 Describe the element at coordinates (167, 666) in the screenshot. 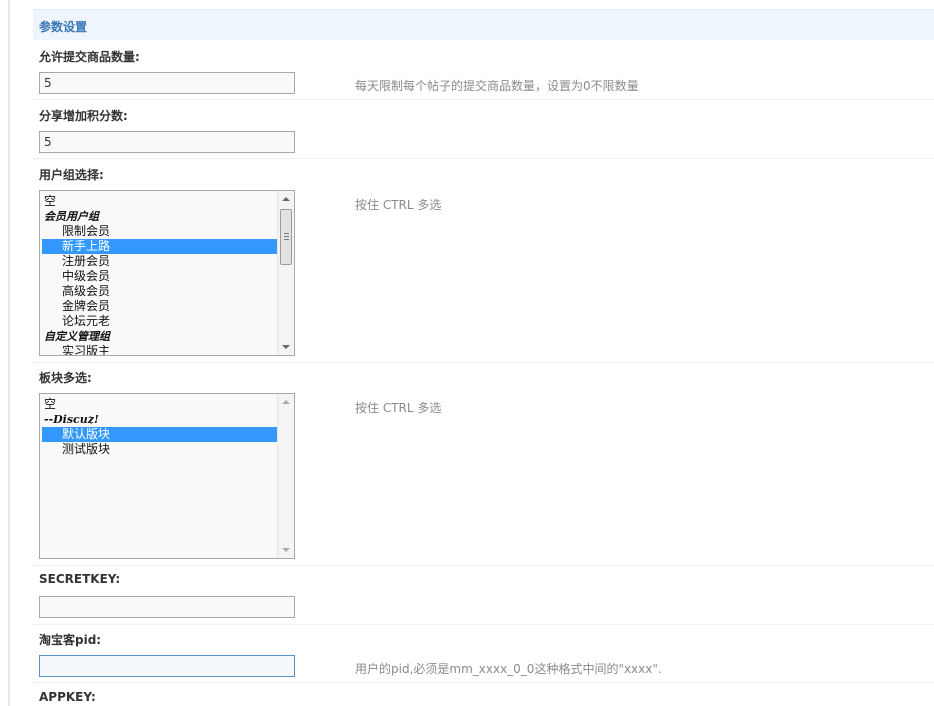

I see `pid-input` at that location.